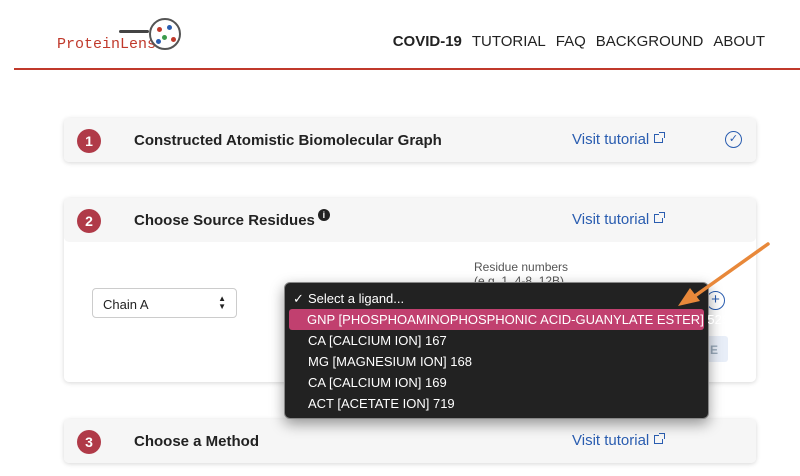 The width and height of the screenshot is (800, 476). I want to click on step-title: Choose a Method, so click(197, 441).